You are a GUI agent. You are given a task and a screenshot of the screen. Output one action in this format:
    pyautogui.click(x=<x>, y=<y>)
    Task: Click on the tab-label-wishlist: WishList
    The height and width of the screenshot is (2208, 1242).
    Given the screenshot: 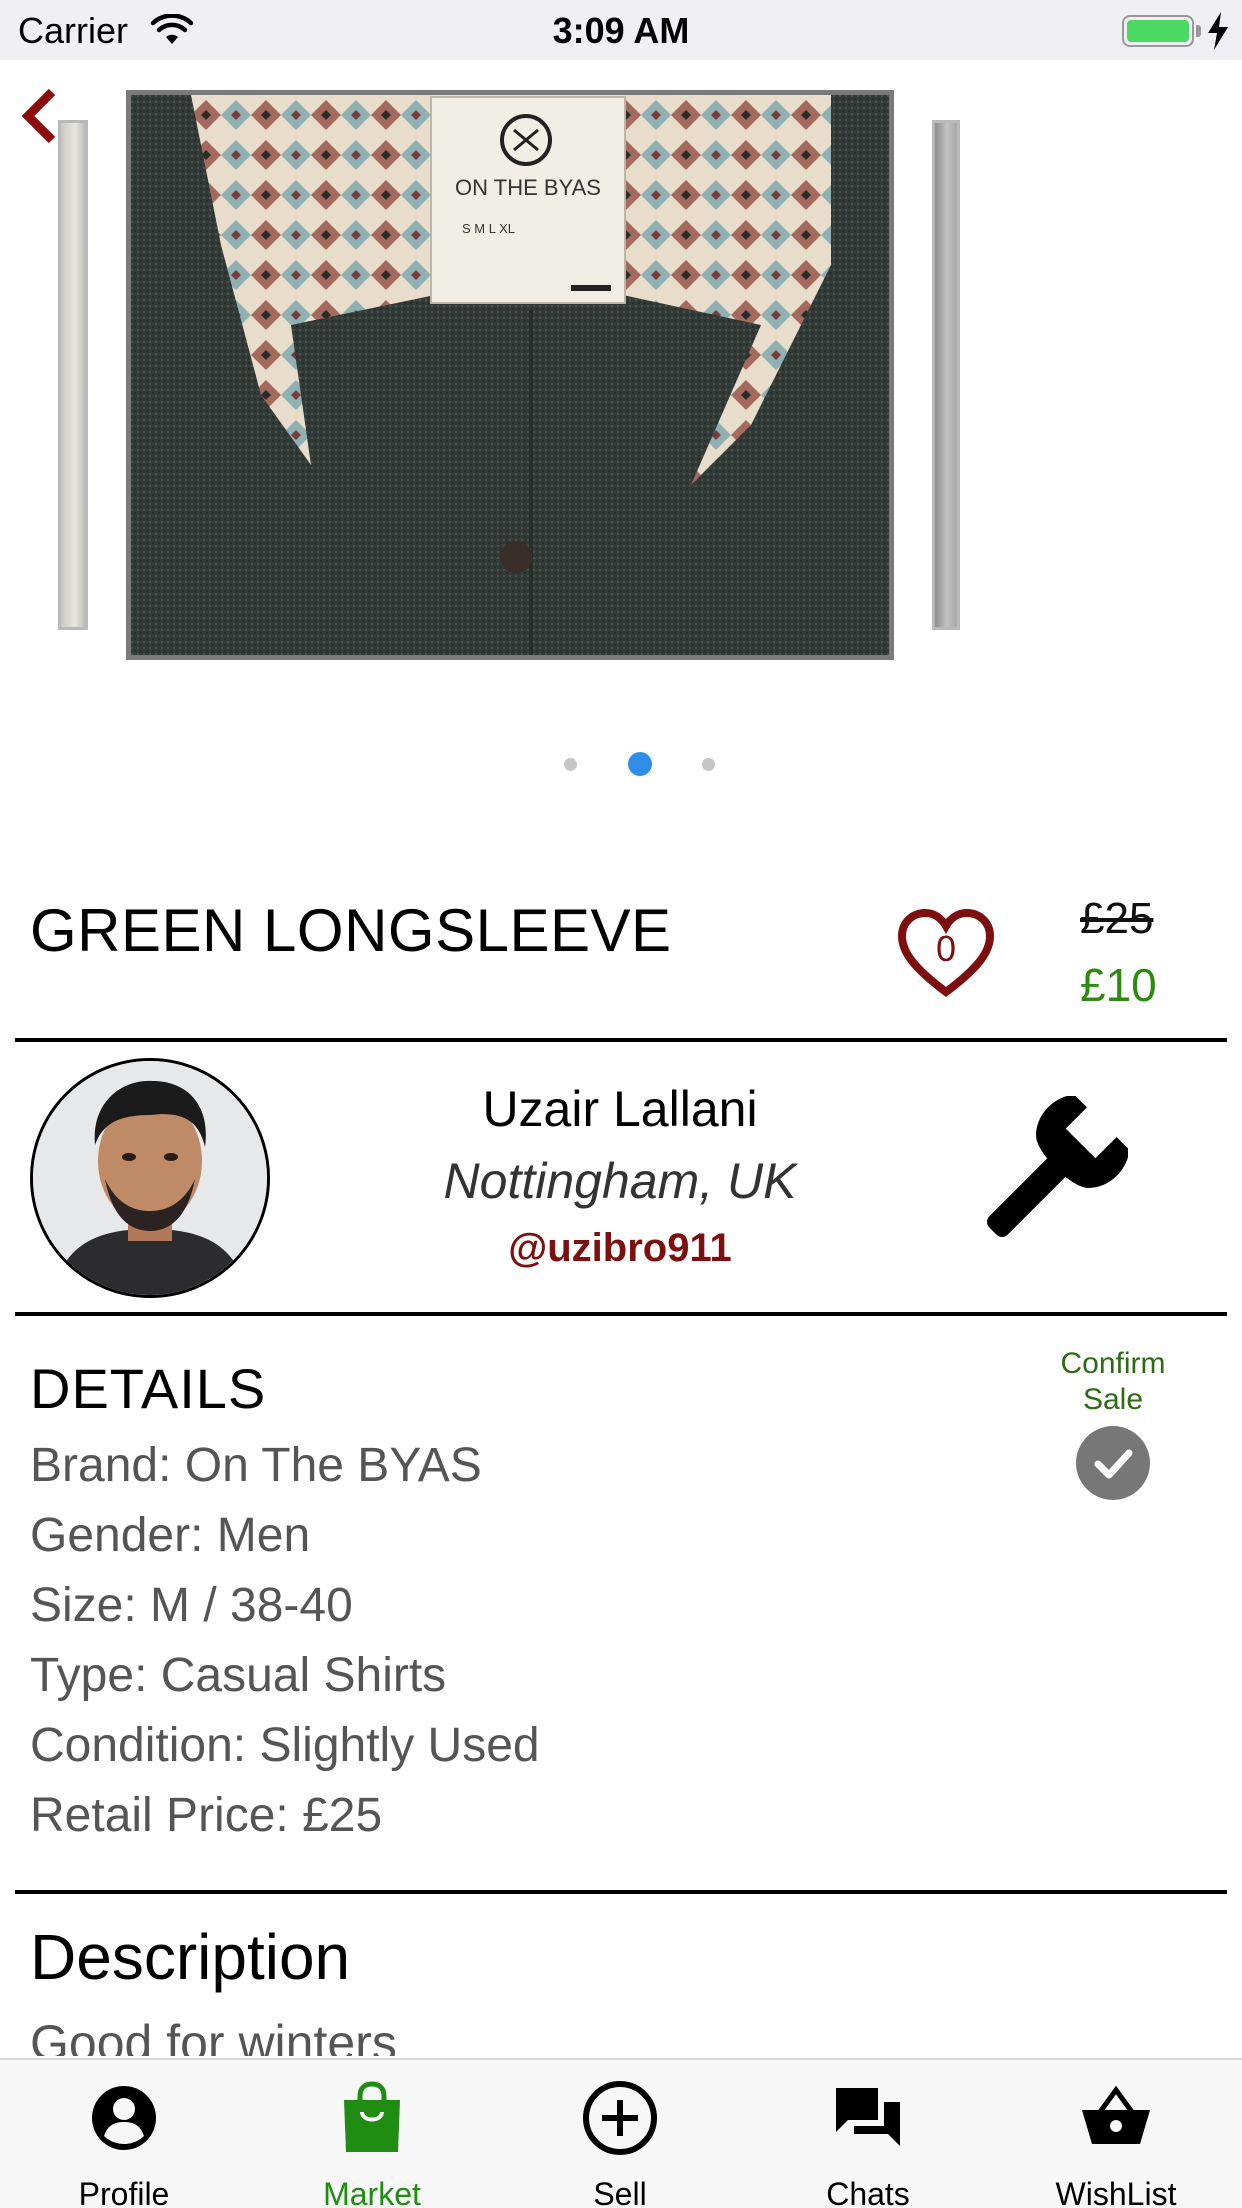 What is the action you would take?
    pyautogui.click(x=1116, y=2192)
    